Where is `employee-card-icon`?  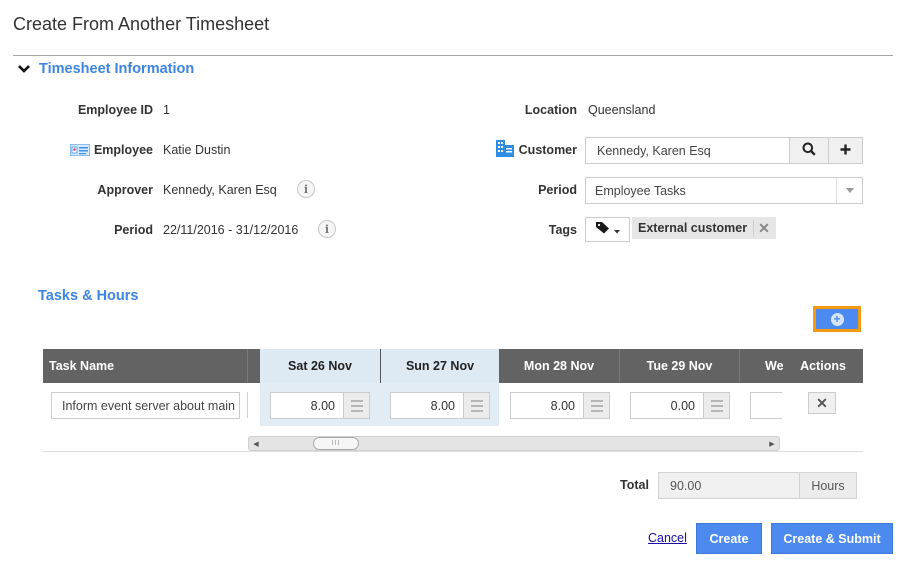 employee-card-icon is located at coordinates (80, 150).